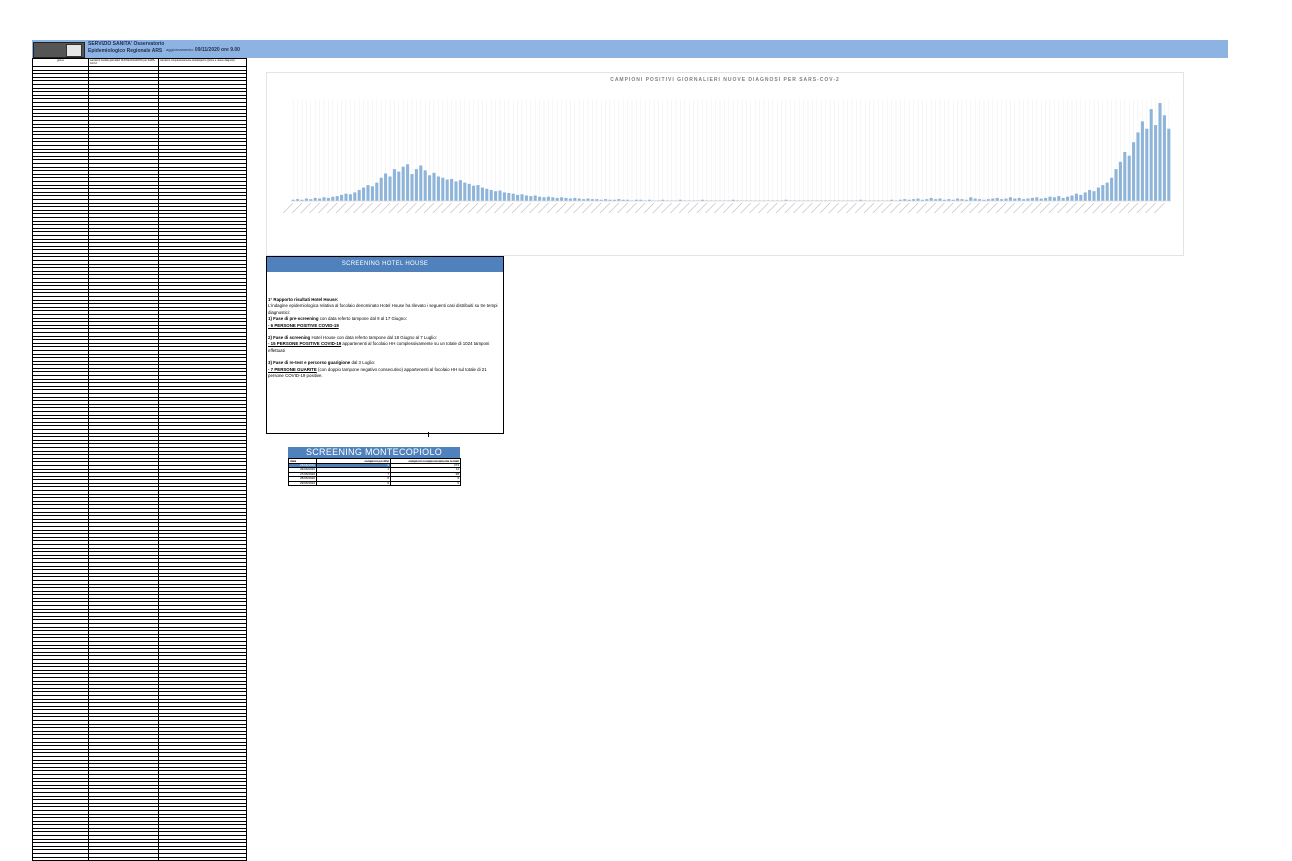 The height and width of the screenshot is (861, 1292). I want to click on phase-2-result: - 15 PERSONE POSITIVE COVID-19, so click(305, 344).